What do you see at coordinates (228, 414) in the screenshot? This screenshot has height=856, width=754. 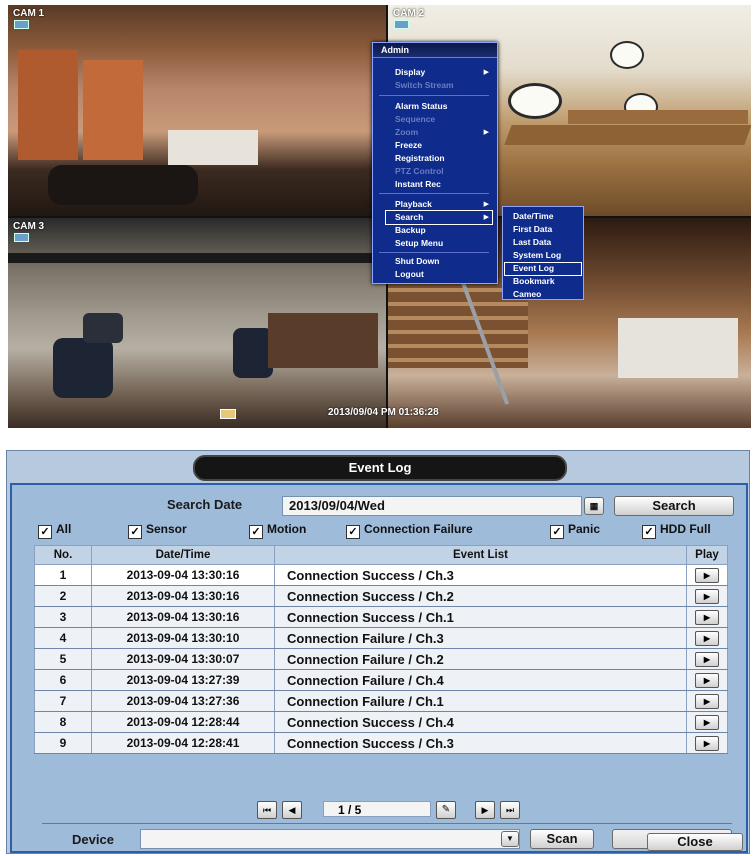 I see `record-icon` at bounding box center [228, 414].